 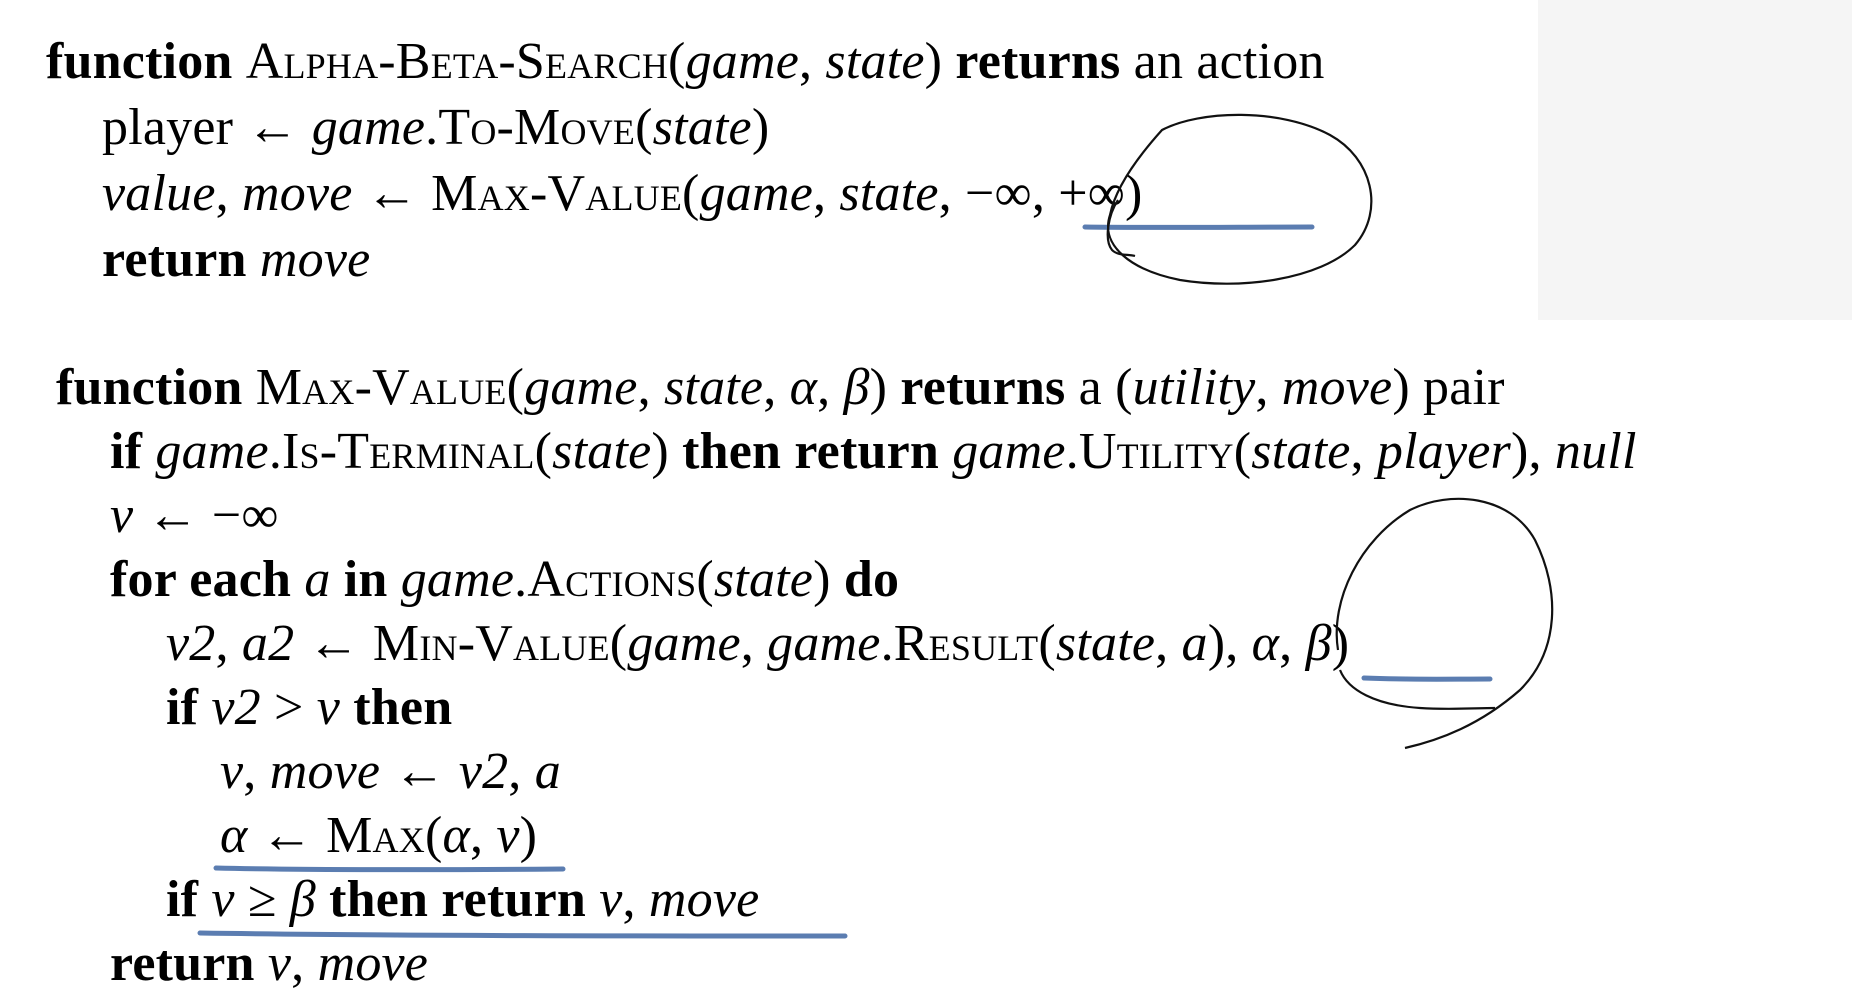 I want to click on handdrawn-tail-bottom, so click(x=1417, y=689).